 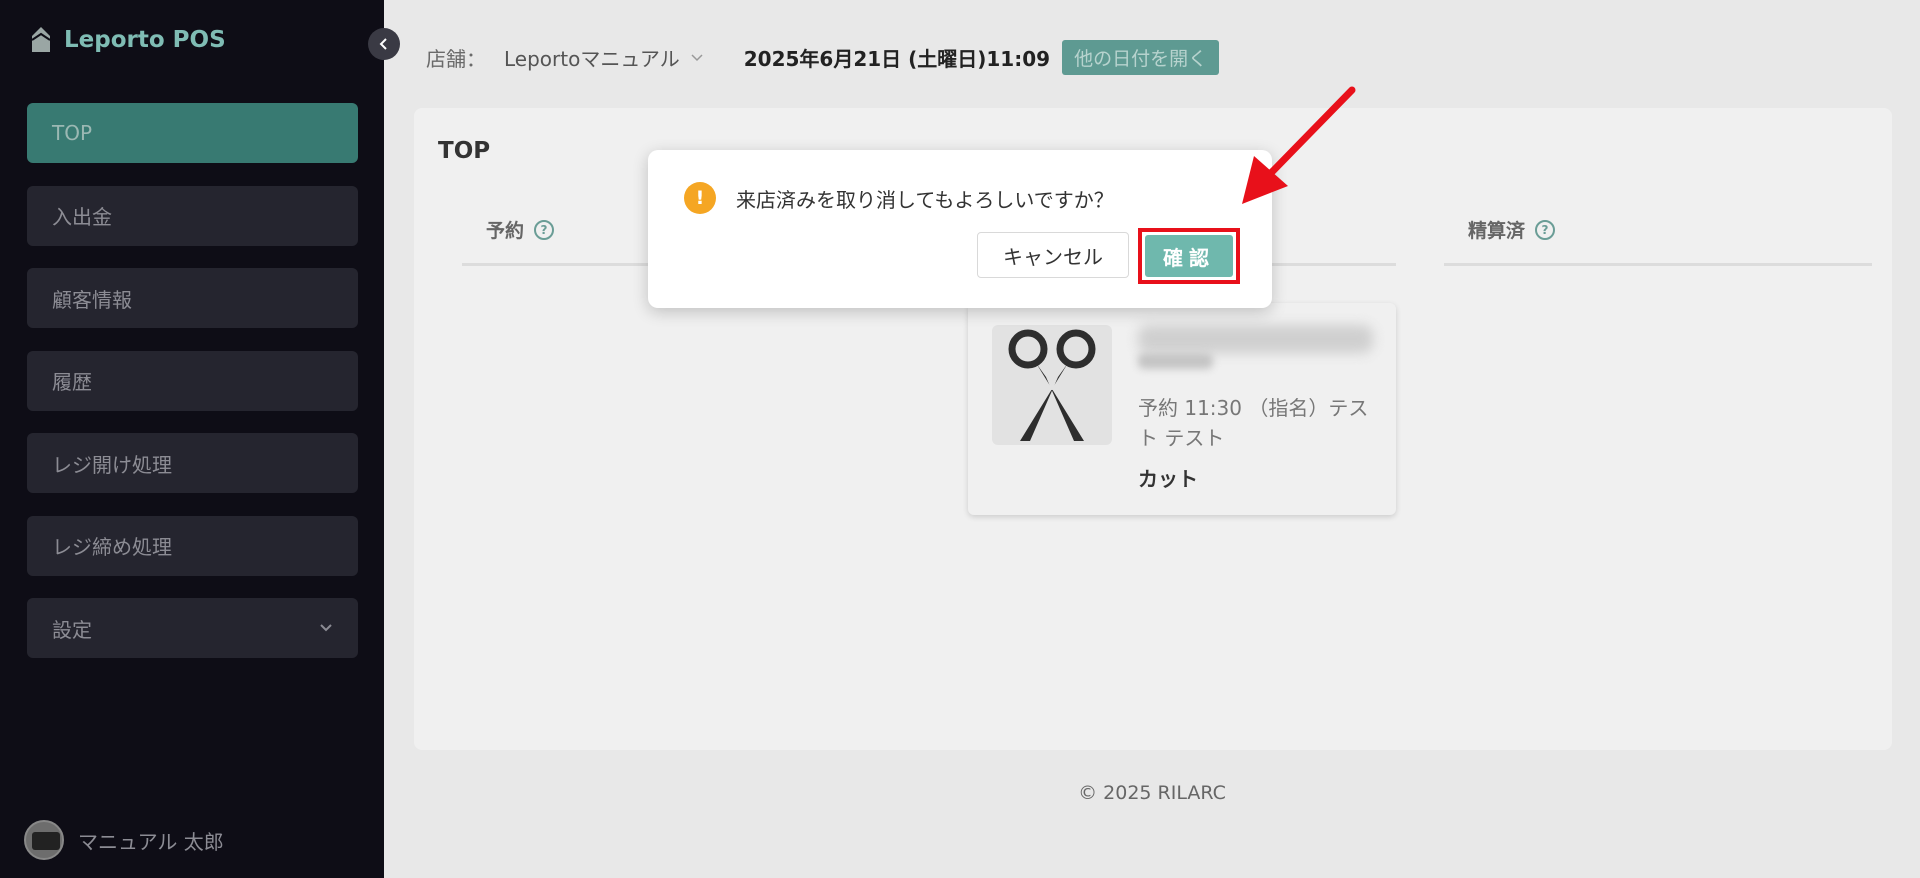 I want to click on confirm-dialog: ! 来店済みを取り消してもよろしいですか？ キャンセル 確認, so click(x=960, y=229).